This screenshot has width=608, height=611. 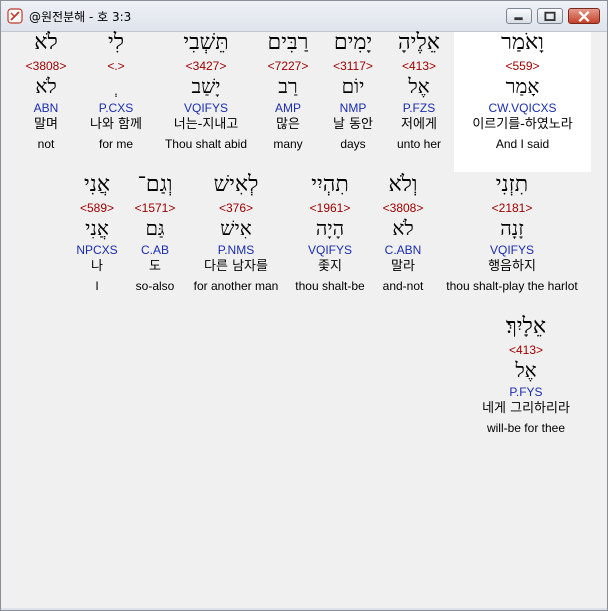 What do you see at coordinates (419, 42) in the screenshot?
I see `hebrew-word: אֵלֶיהָ` at bounding box center [419, 42].